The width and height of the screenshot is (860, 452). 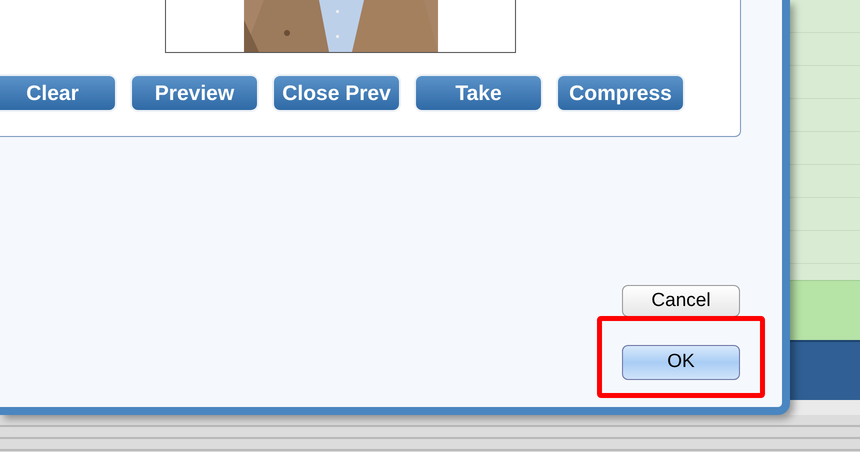 What do you see at coordinates (57, 93) in the screenshot?
I see `tool-button: Clear` at bounding box center [57, 93].